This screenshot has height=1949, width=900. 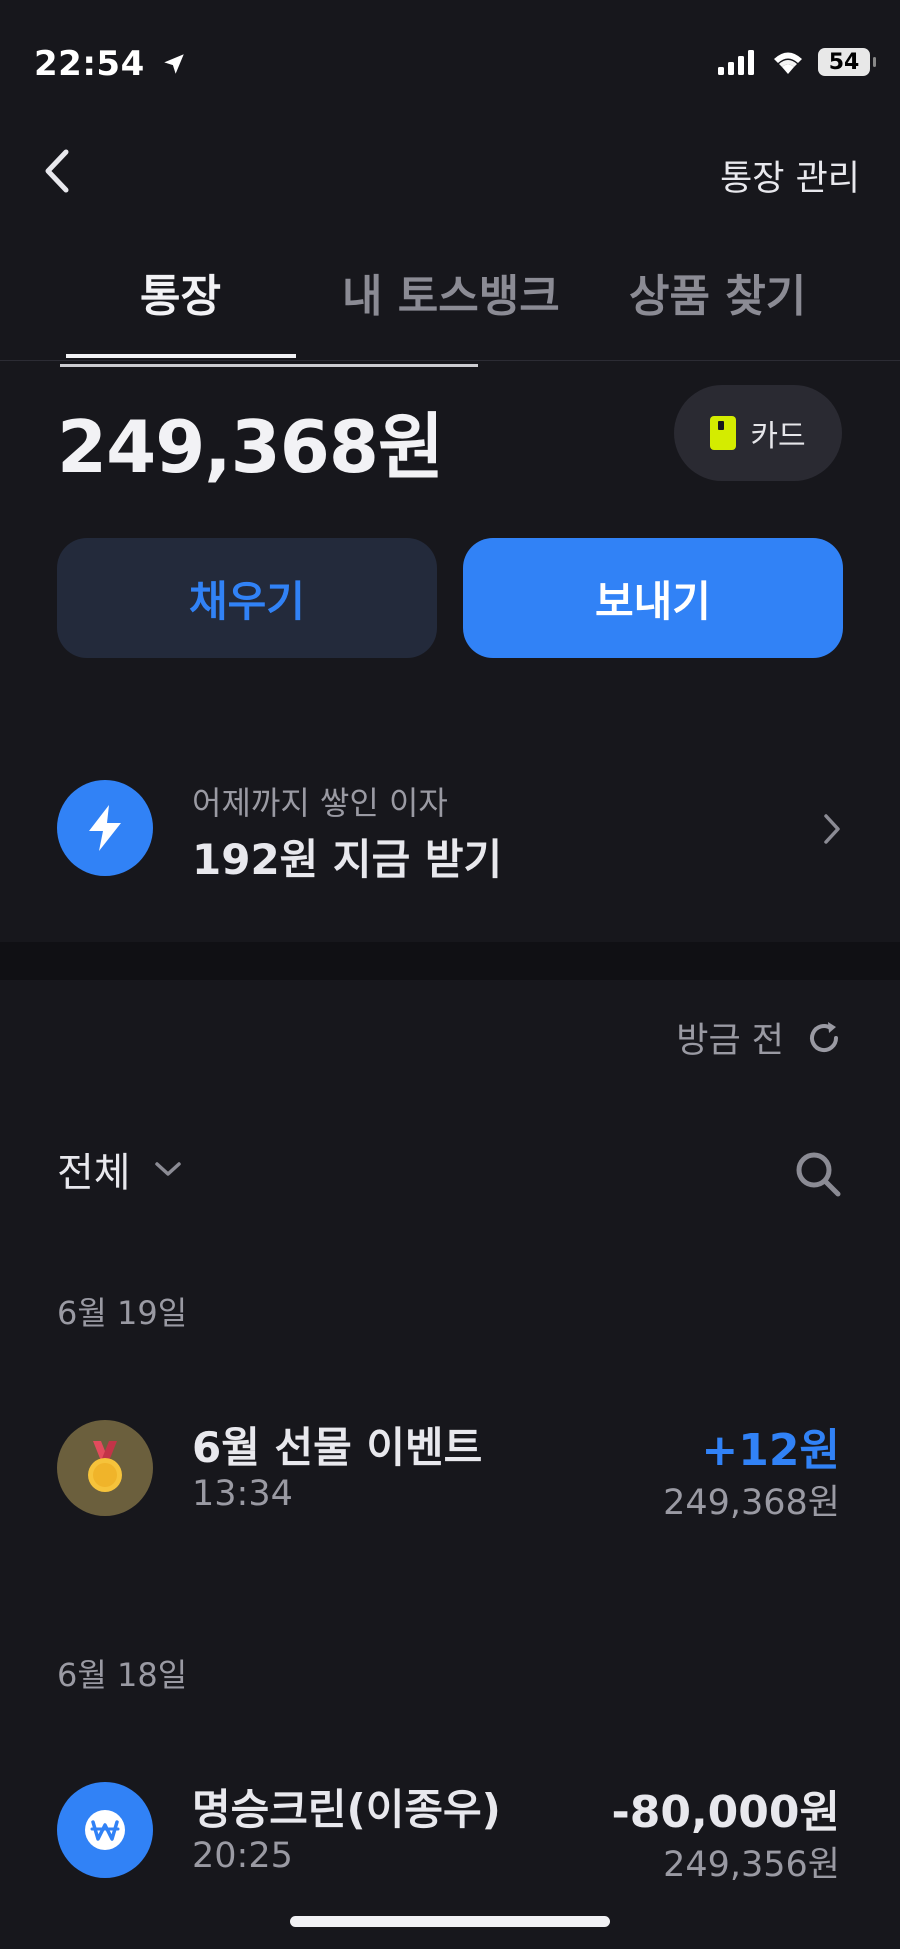 What do you see at coordinates (346, 1809) in the screenshot?
I see `transaction-name: 명승크린(이종우)` at bounding box center [346, 1809].